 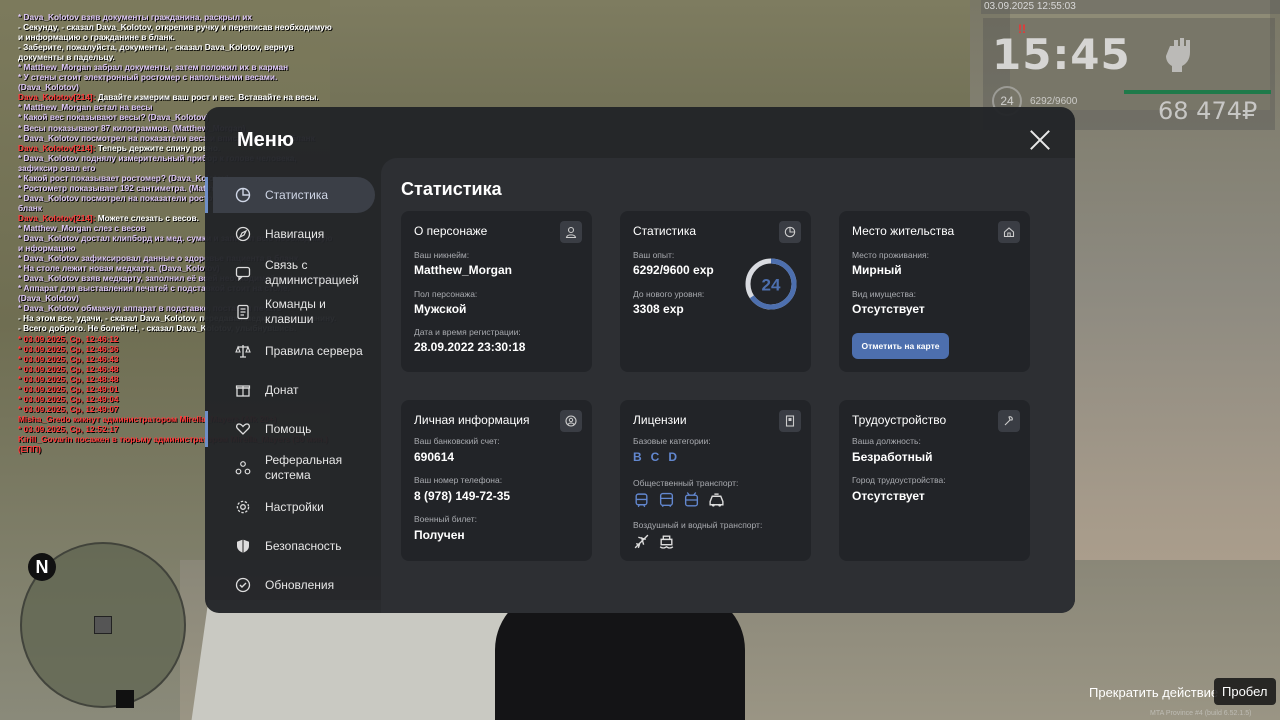 What do you see at coordinates (243, 429) in the screenshot?
I see `heart-hands-icon` at bounding box center [243, 429].